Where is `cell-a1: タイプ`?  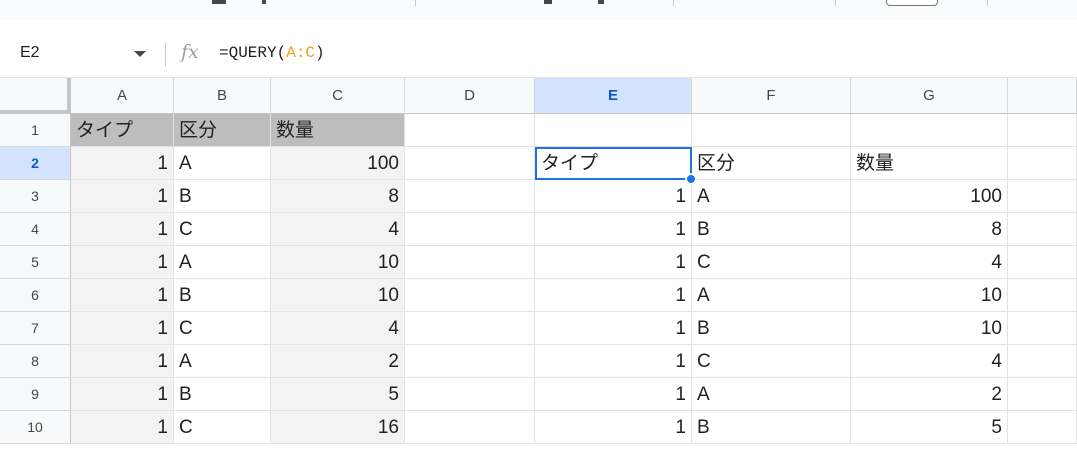
cell-a1: タイプ is located at coordinates (122, 130).